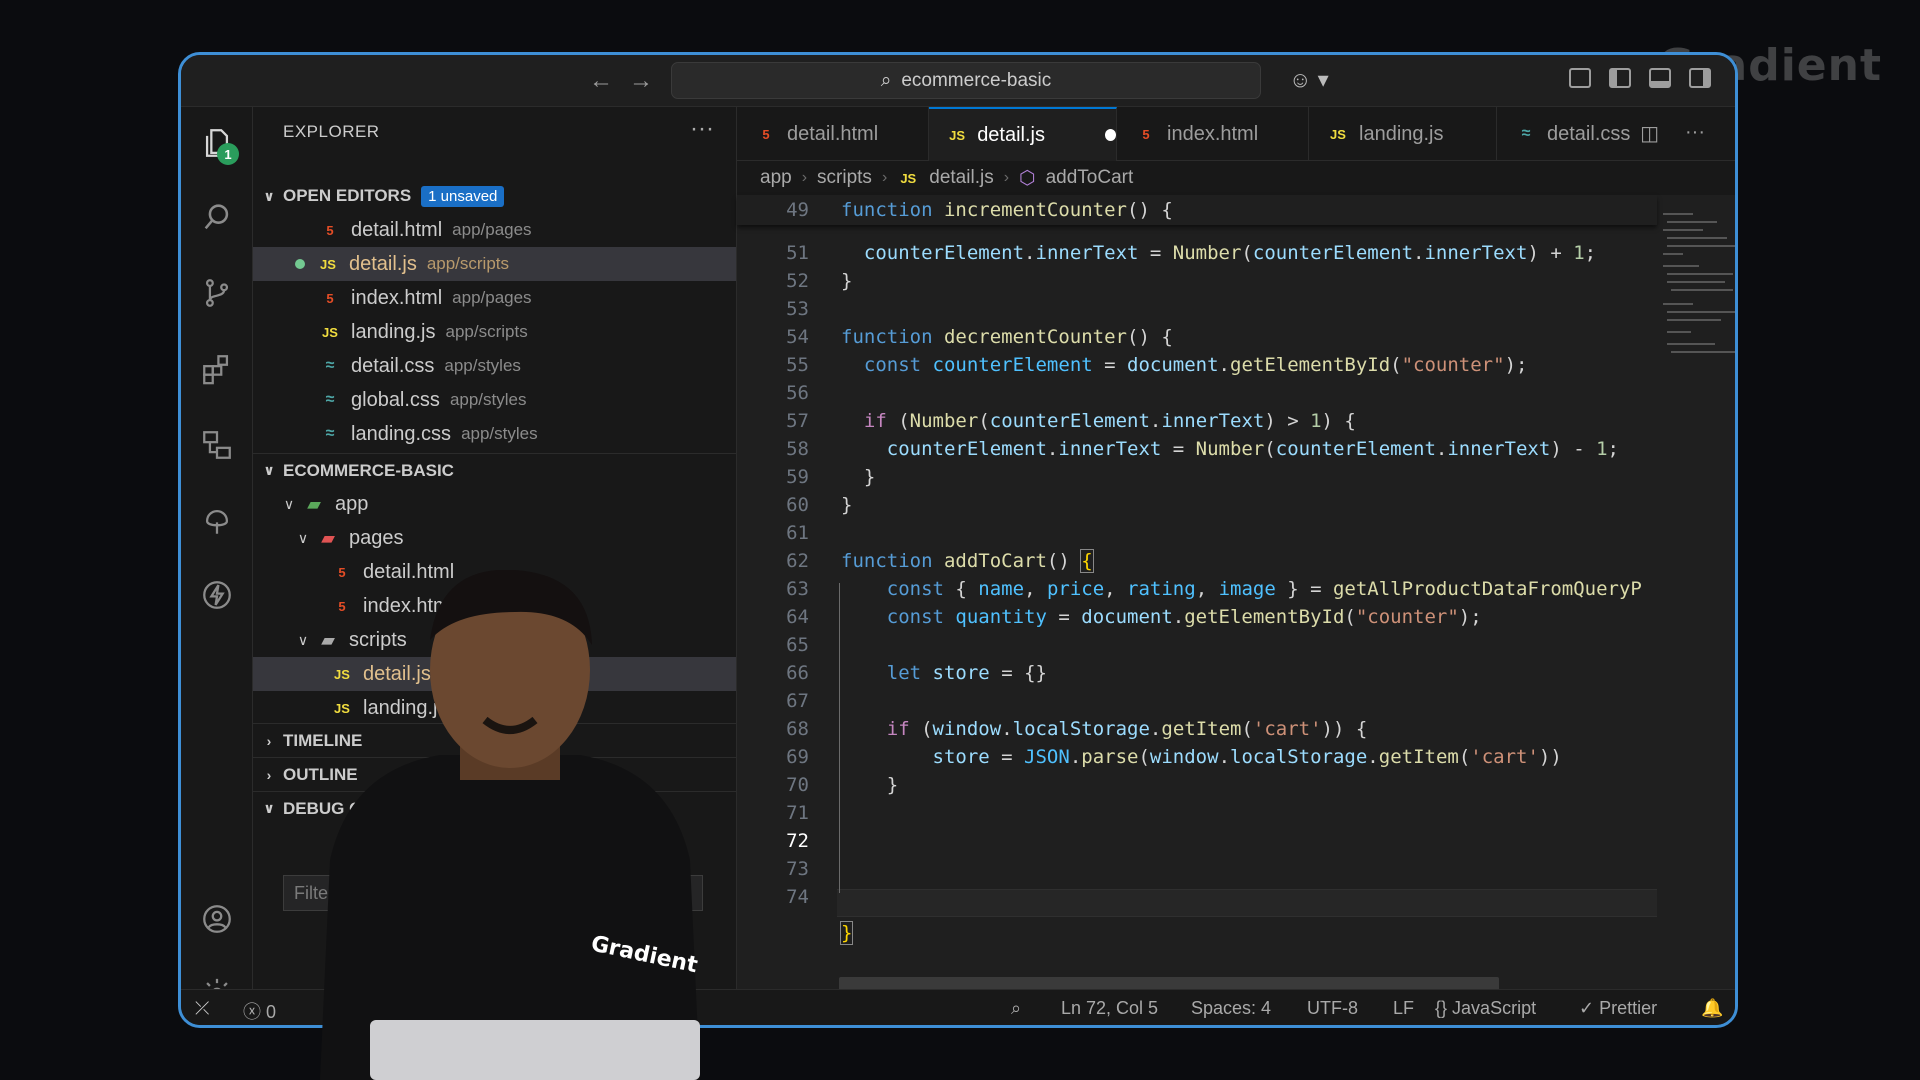 Image resolution: width=1920 pixels, height=1080 pixels. Describe the element at coordinates (1016, 1008) in the screenshot. I see `zoom-icon: ⌕` at that location.